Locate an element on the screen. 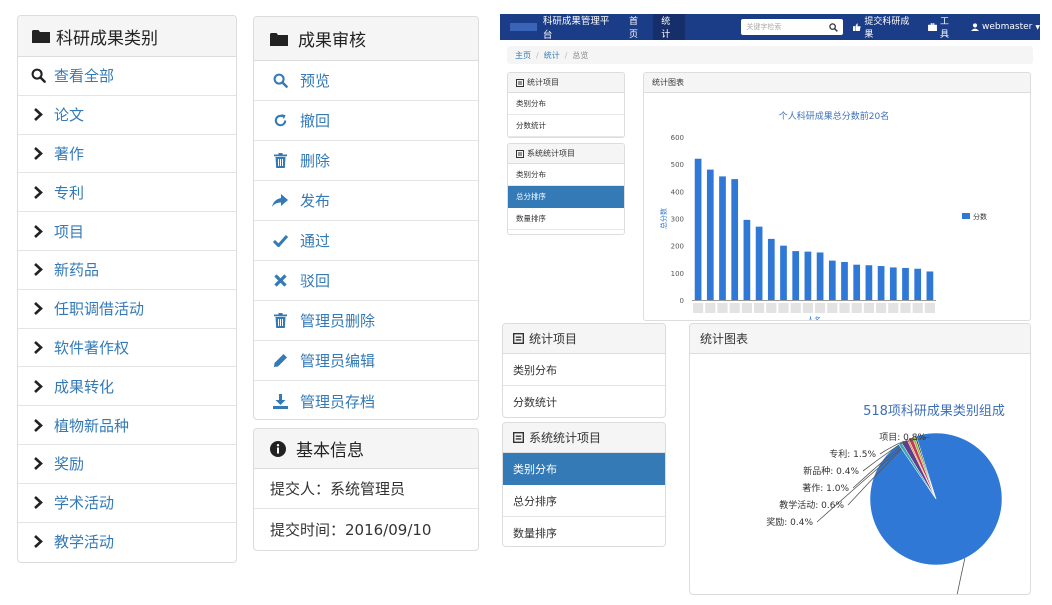 The width and height of the screenshot is (1052, 605). category-item-label: 成果转化 is located at coordinates (84, 386).